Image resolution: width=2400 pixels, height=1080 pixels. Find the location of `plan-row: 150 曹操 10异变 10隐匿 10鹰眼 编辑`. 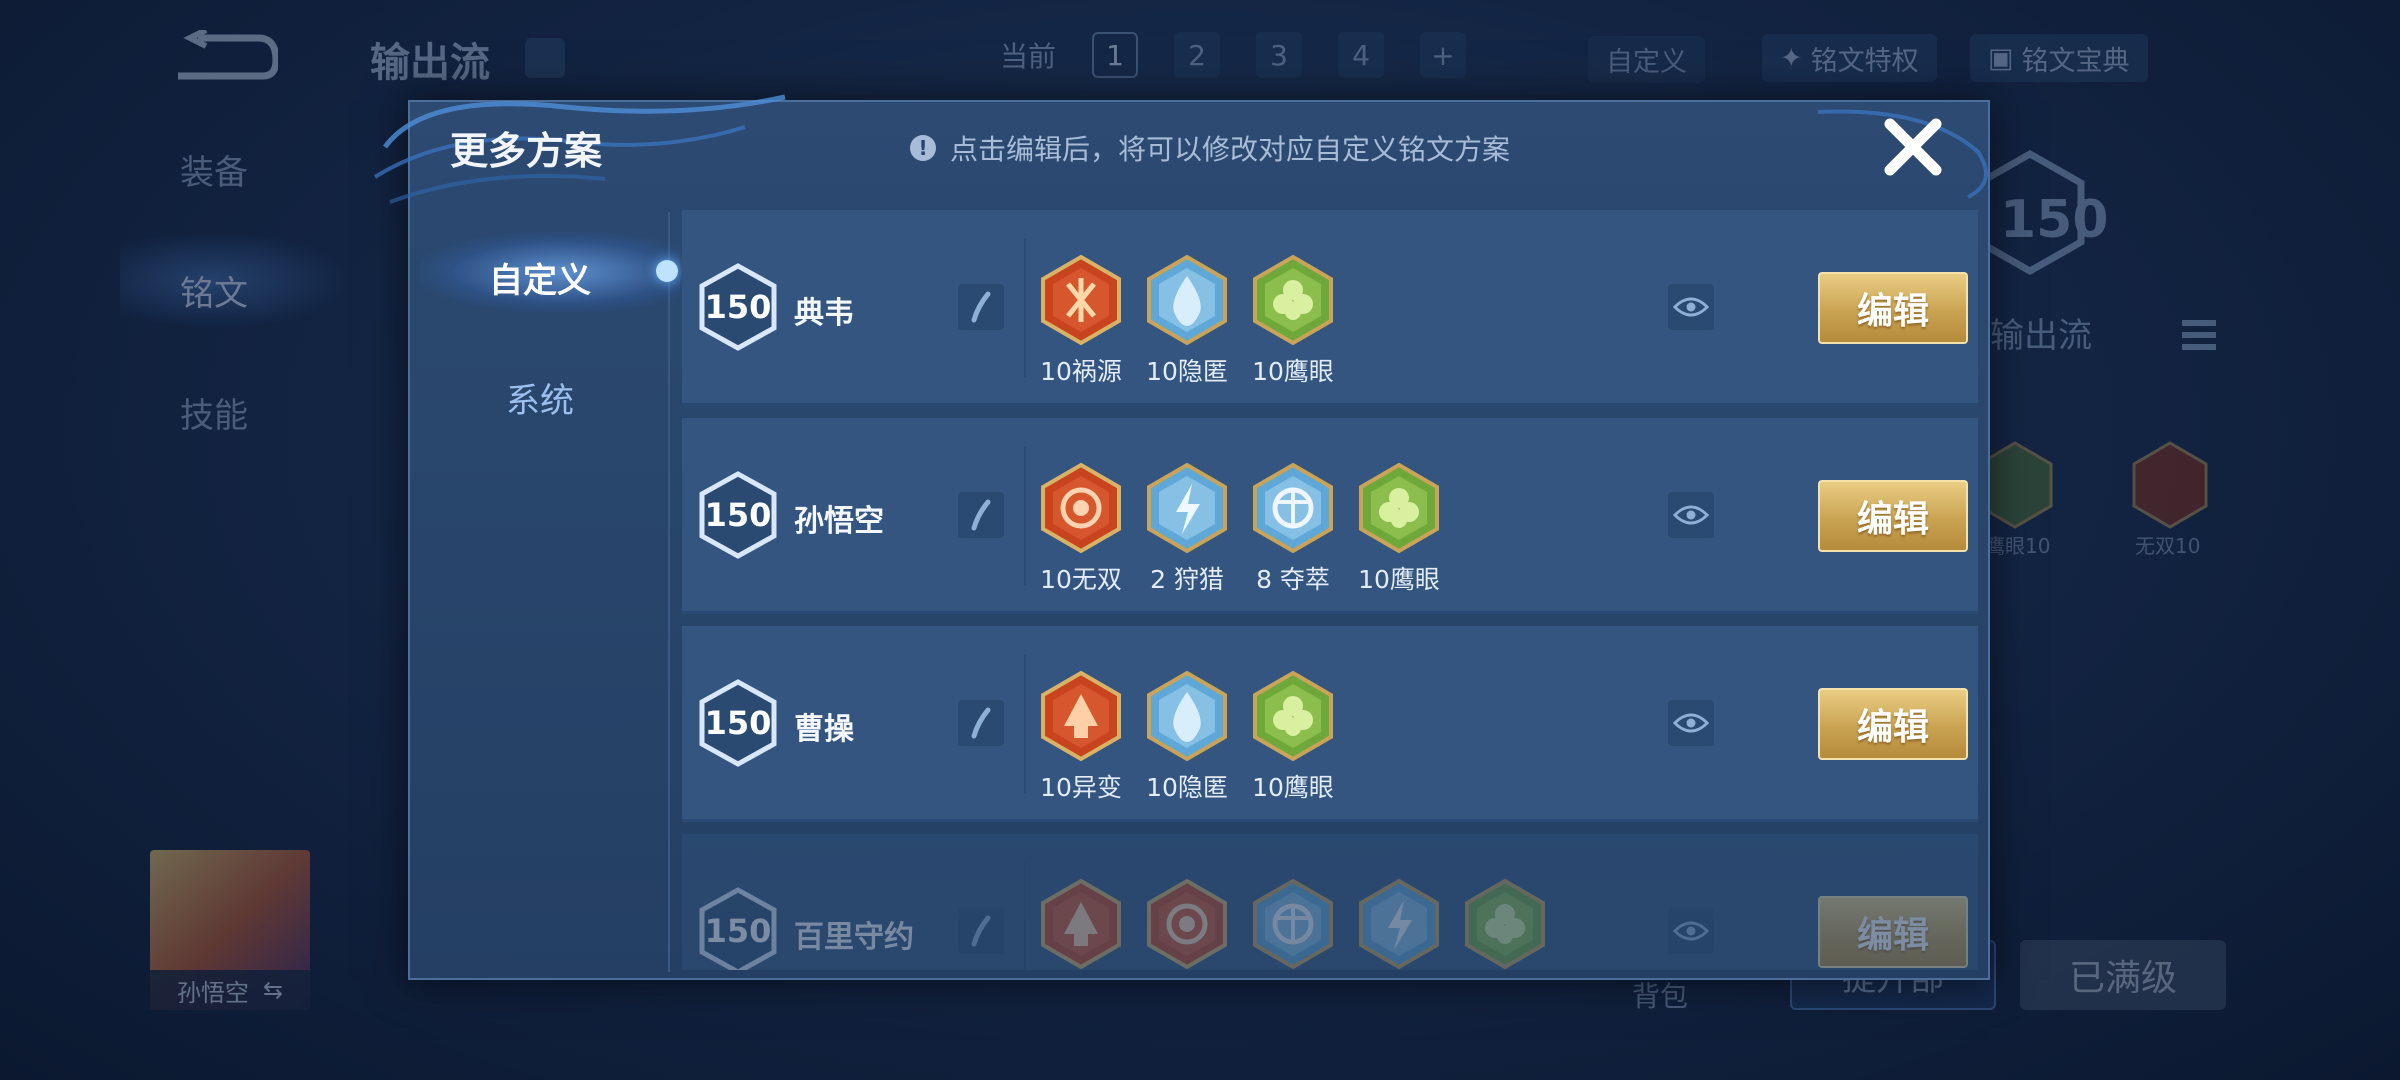

plan-row: 150 曹操 10异变 10隐匿 10鹰眼 编辑 is located at coordinates (1330, 724).